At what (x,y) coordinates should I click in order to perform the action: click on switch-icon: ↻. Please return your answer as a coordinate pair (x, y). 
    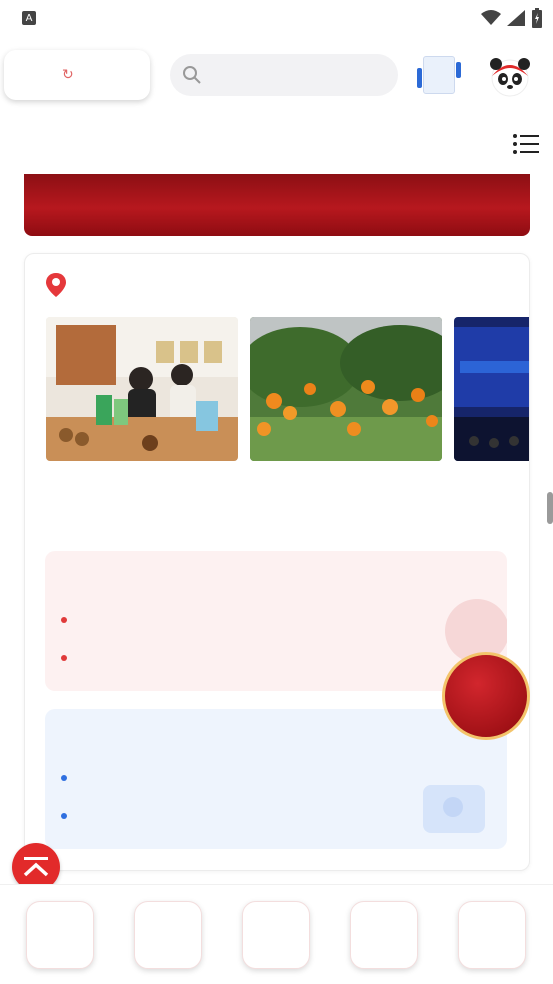
    Looking at the image, I should click on (68, 75).